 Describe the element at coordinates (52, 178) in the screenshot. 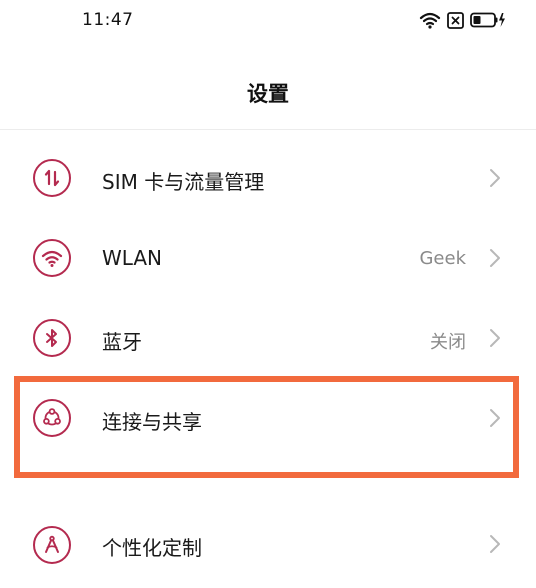

I see `sim-data-icon` at that location.